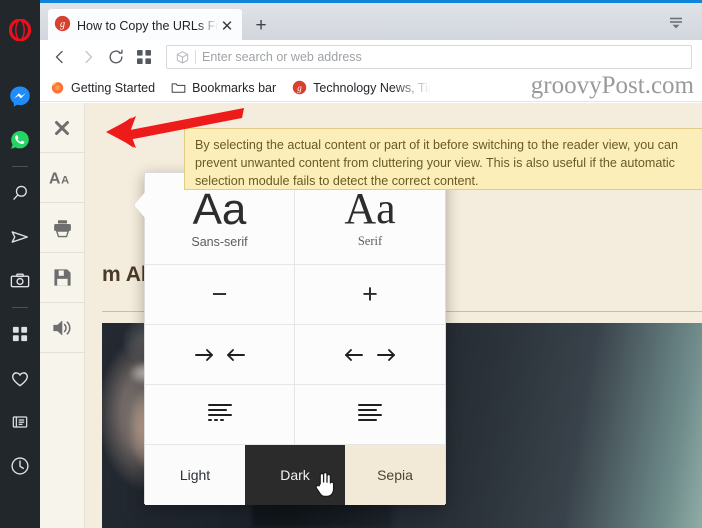  I want to click on font-sample-sans: Aa, so click(219, 209).